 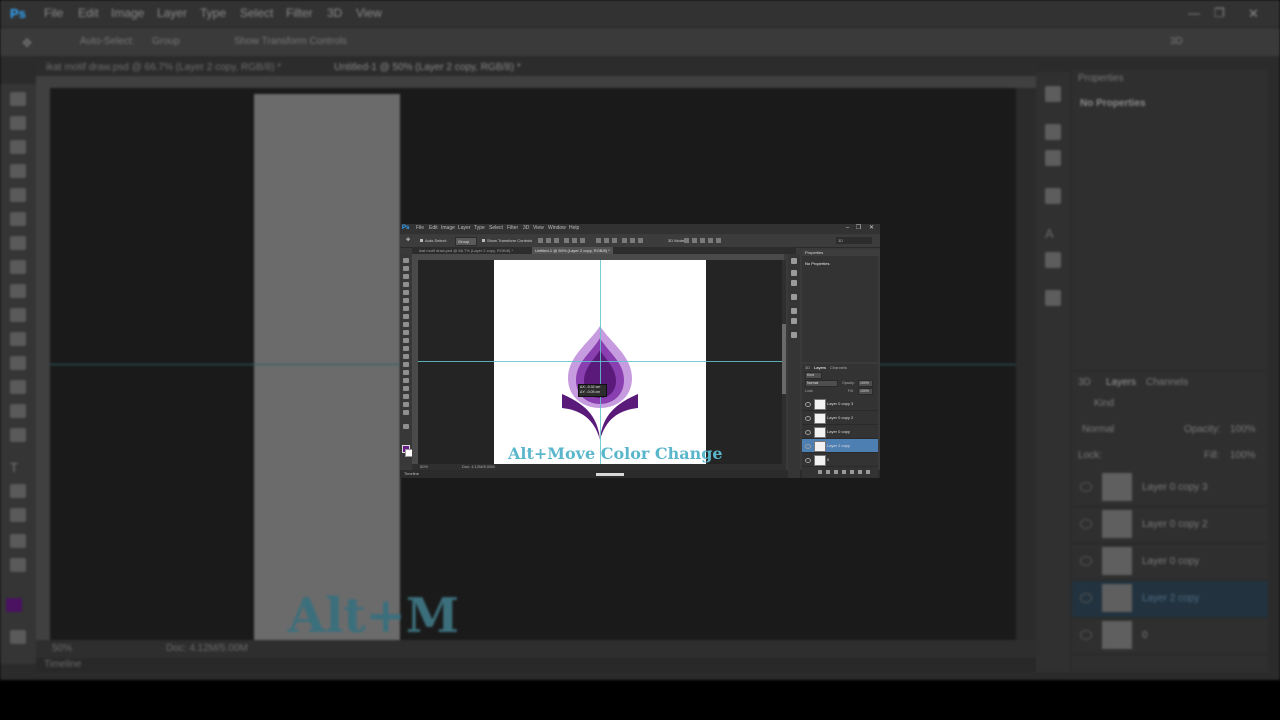 I want to click on properties-title: Properties, so click(x=841, y=253).